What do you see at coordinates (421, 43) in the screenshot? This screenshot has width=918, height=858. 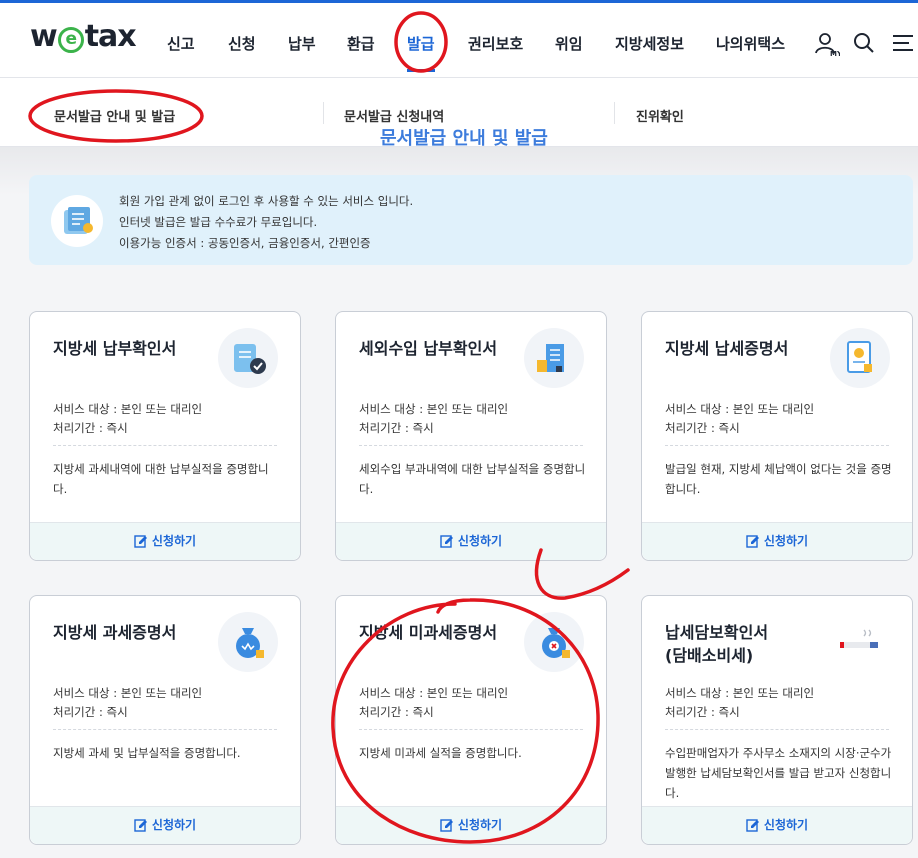 I see `nav-issue: 발급` at bounding box center [421, 43].